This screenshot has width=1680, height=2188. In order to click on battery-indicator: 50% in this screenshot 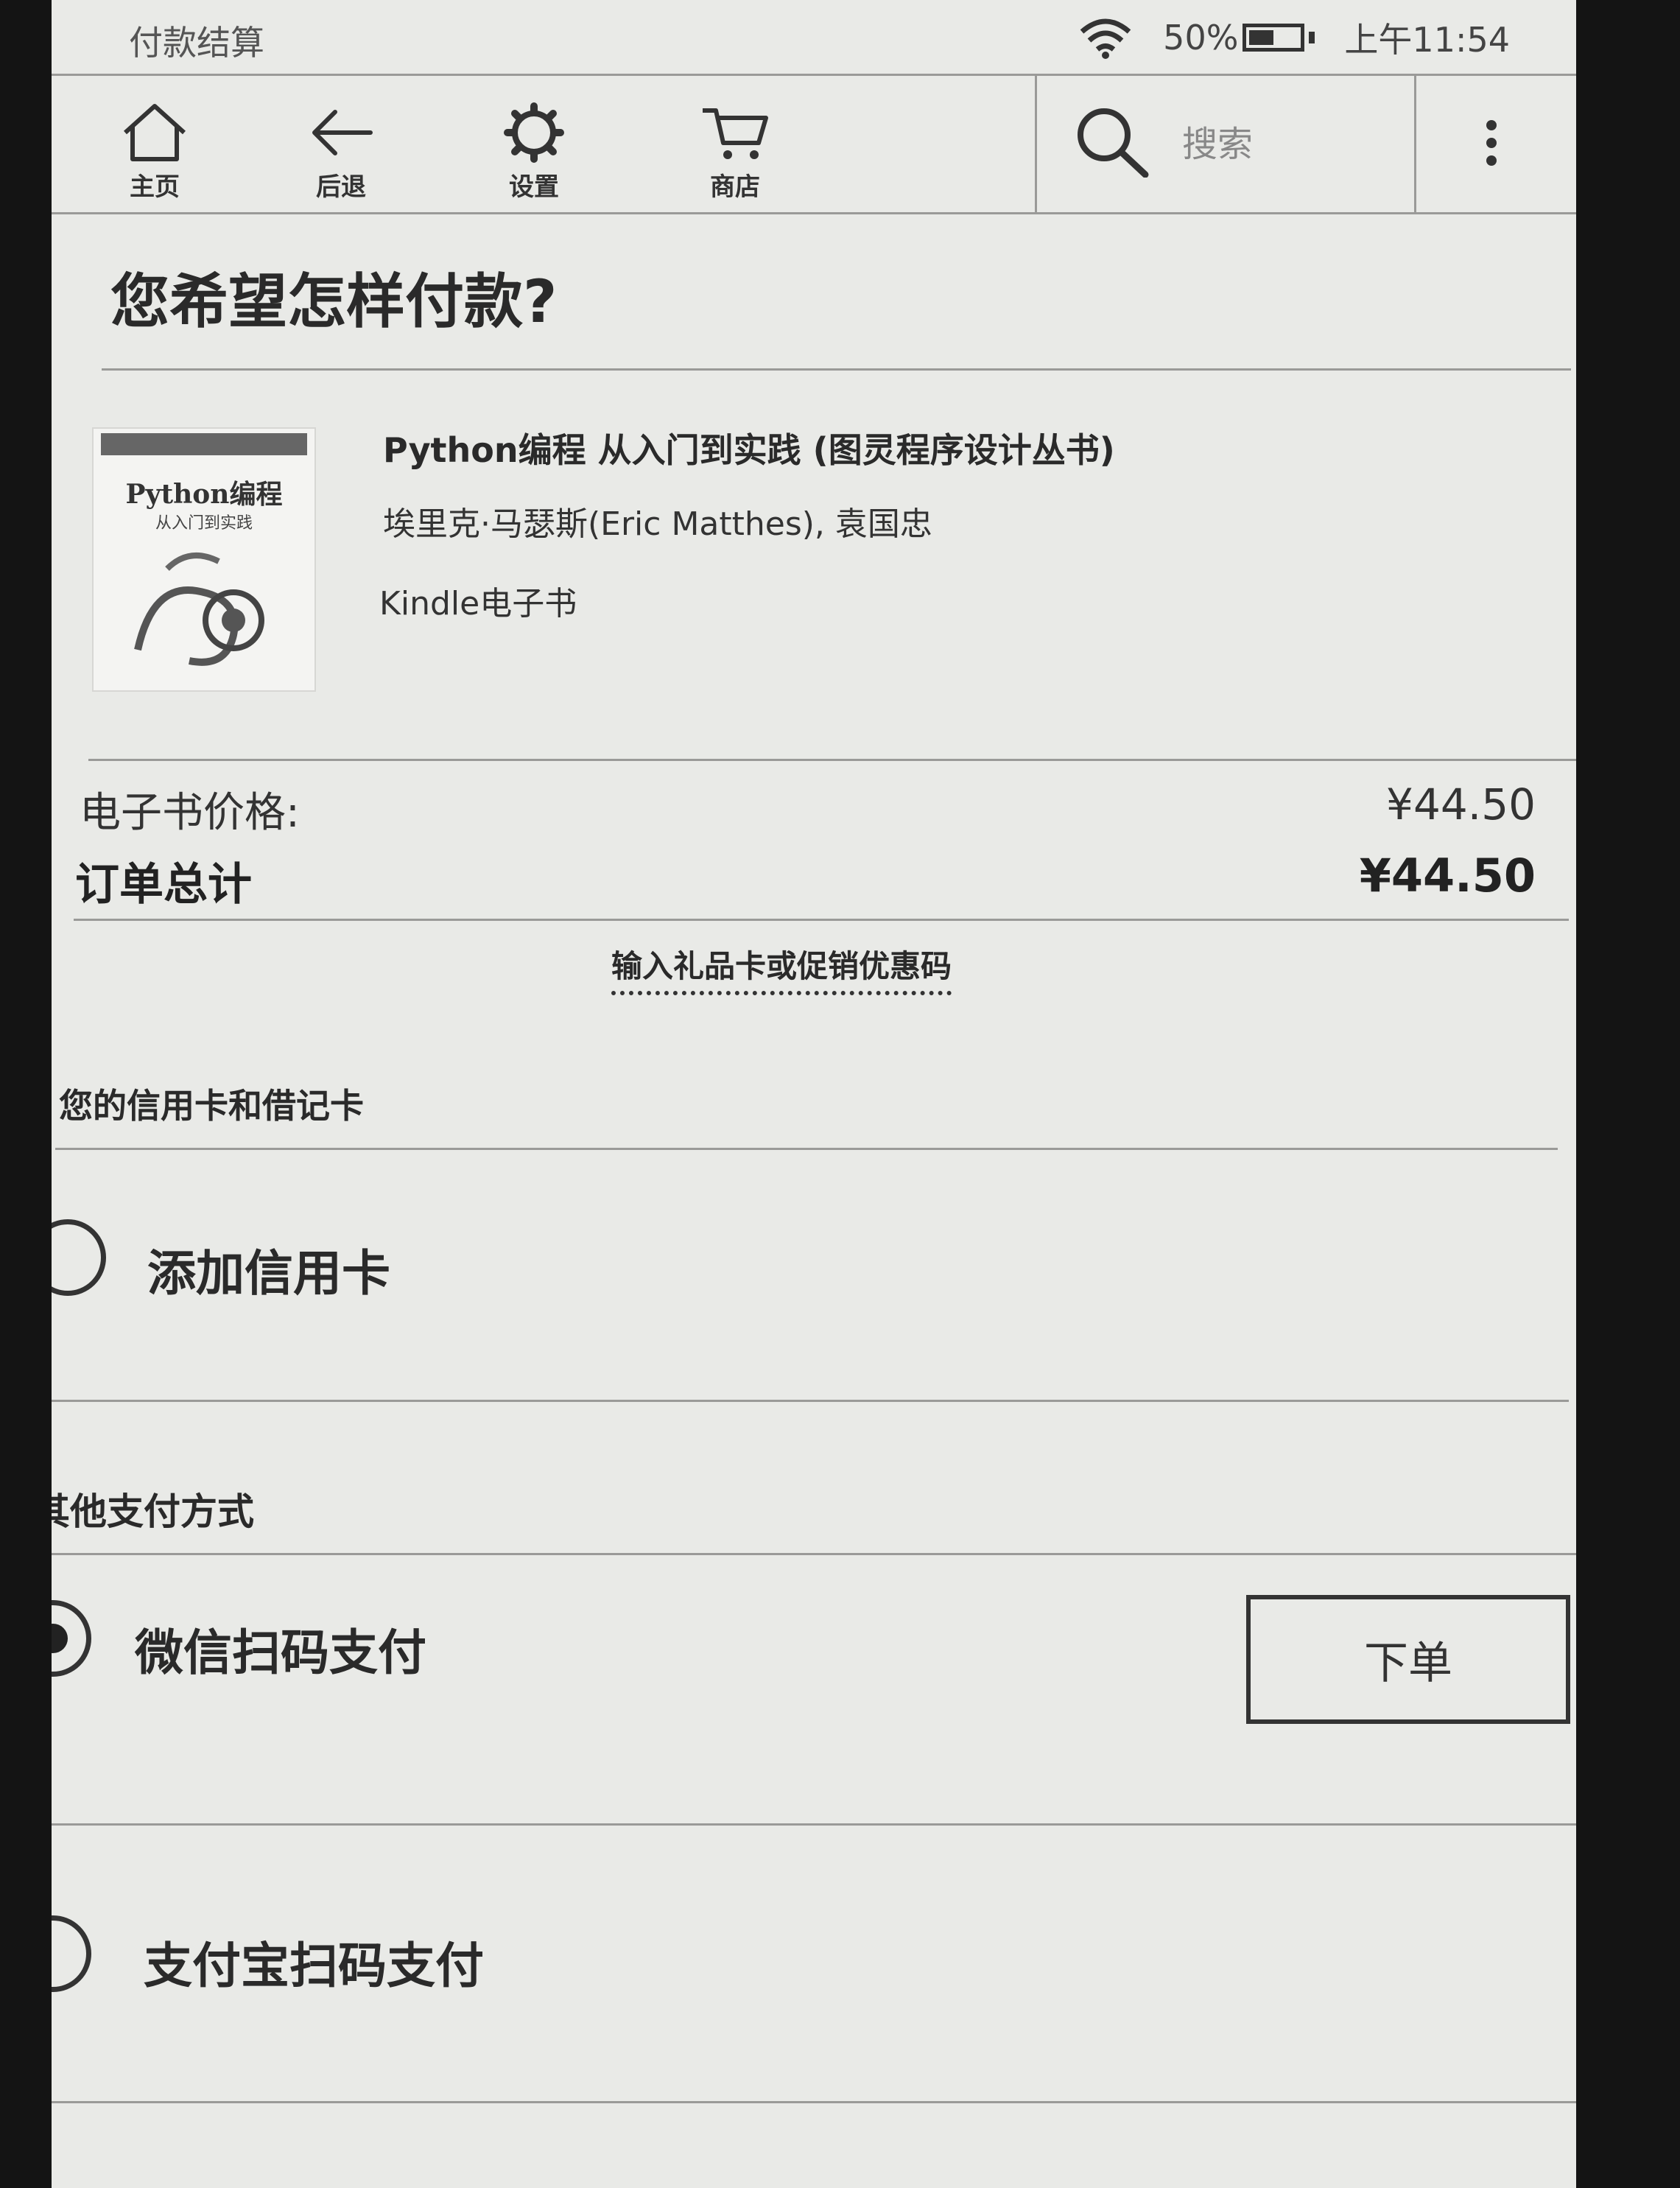, I will do `click(1239, 37)`.